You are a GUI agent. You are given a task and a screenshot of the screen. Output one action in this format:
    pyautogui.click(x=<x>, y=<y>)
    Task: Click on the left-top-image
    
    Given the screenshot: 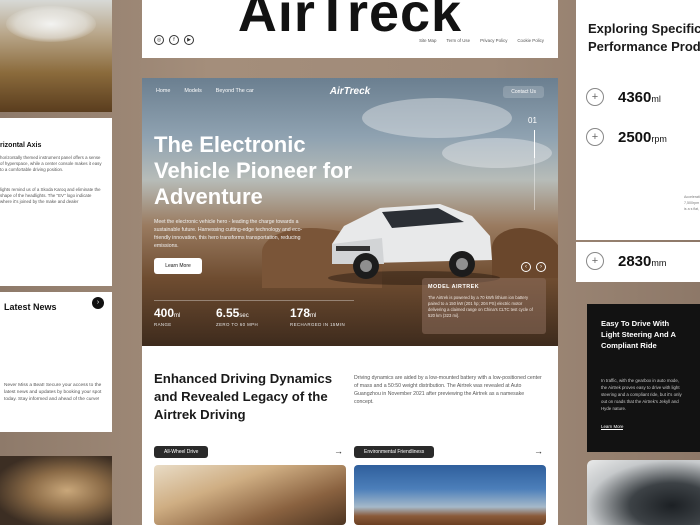 What is the action you would take?
    pyautogui.click(x=56, y=56)
    